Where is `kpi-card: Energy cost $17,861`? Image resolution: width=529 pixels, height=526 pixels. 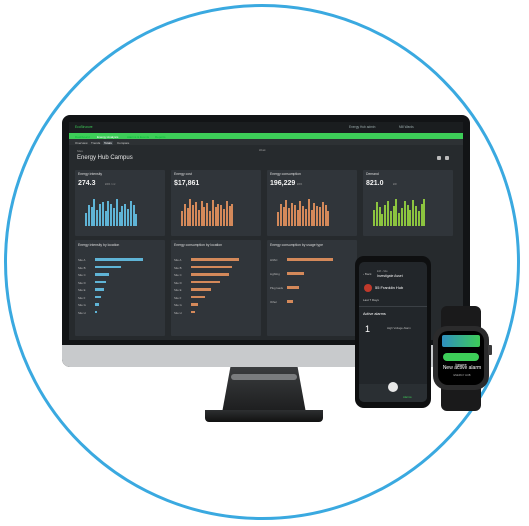
kpi-card: Energy cost $17,861 is located at coordinates (216, 203).